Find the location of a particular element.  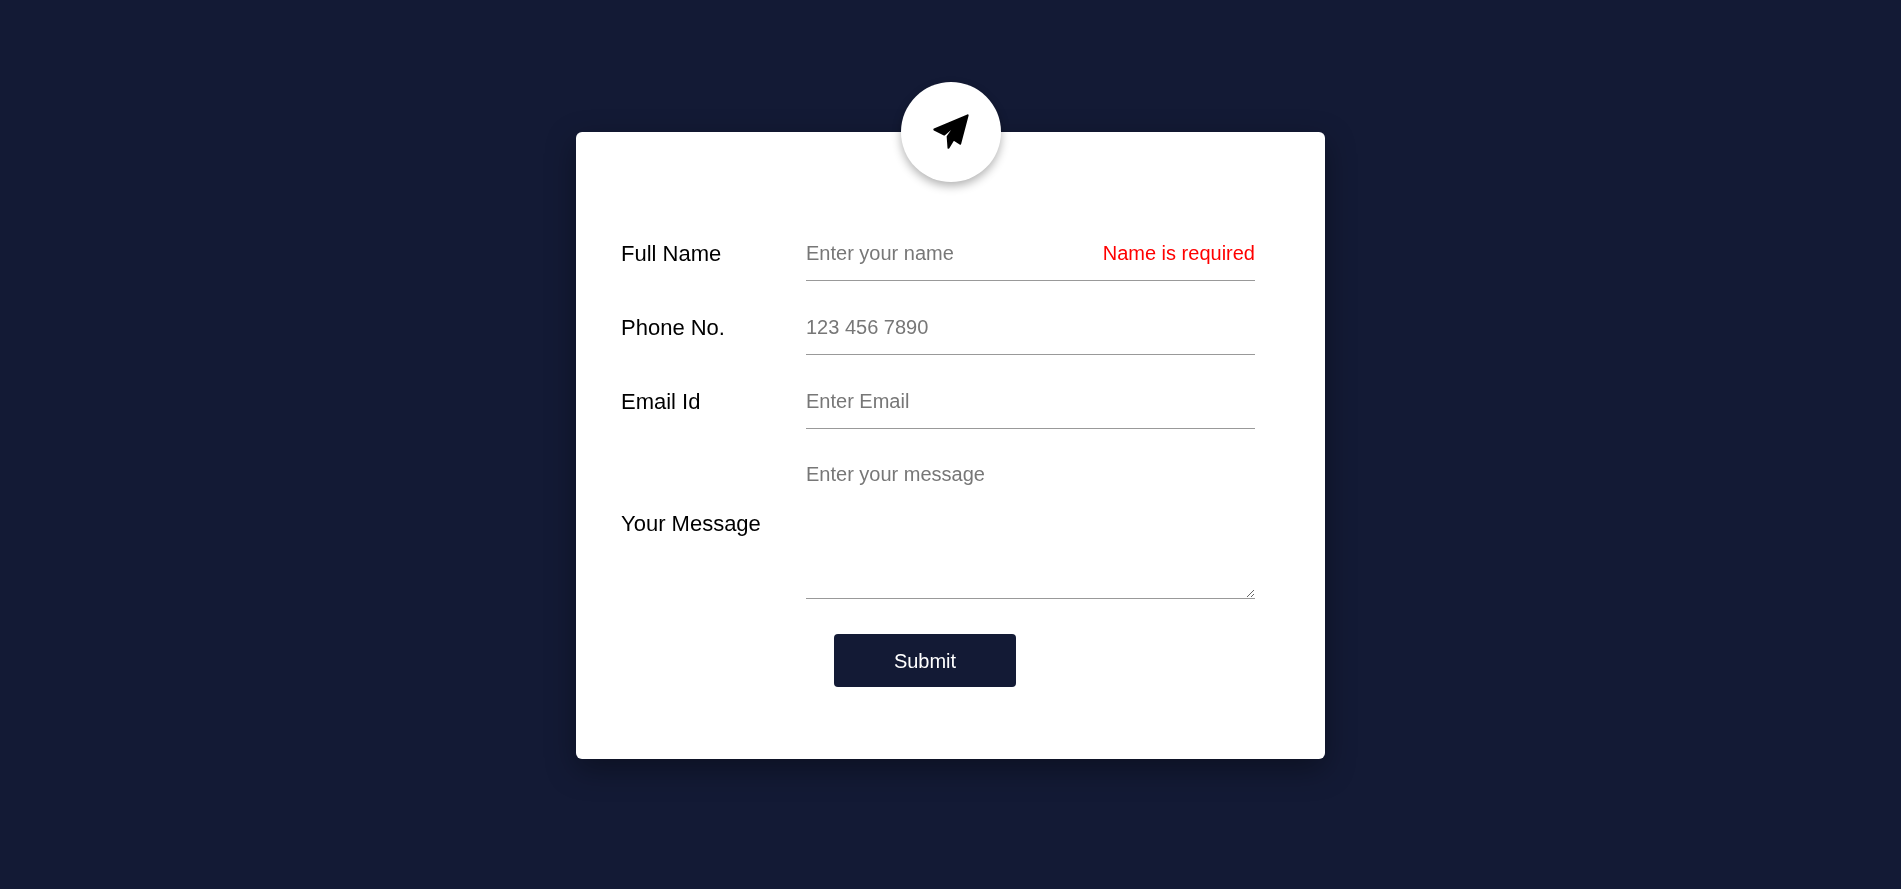

field-label: Your Message is located at coordinates (691, 523).